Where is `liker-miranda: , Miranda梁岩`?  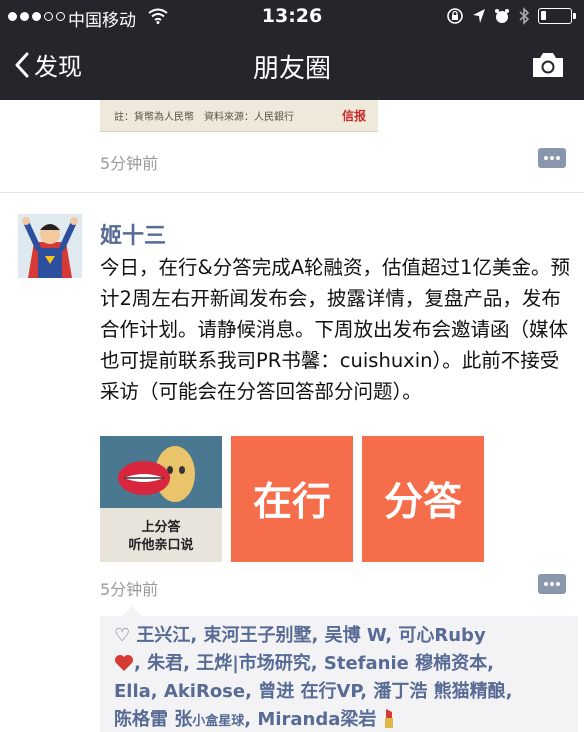
liker-miranda: , Miranda梁岩 is located at coordinates (310, 719).